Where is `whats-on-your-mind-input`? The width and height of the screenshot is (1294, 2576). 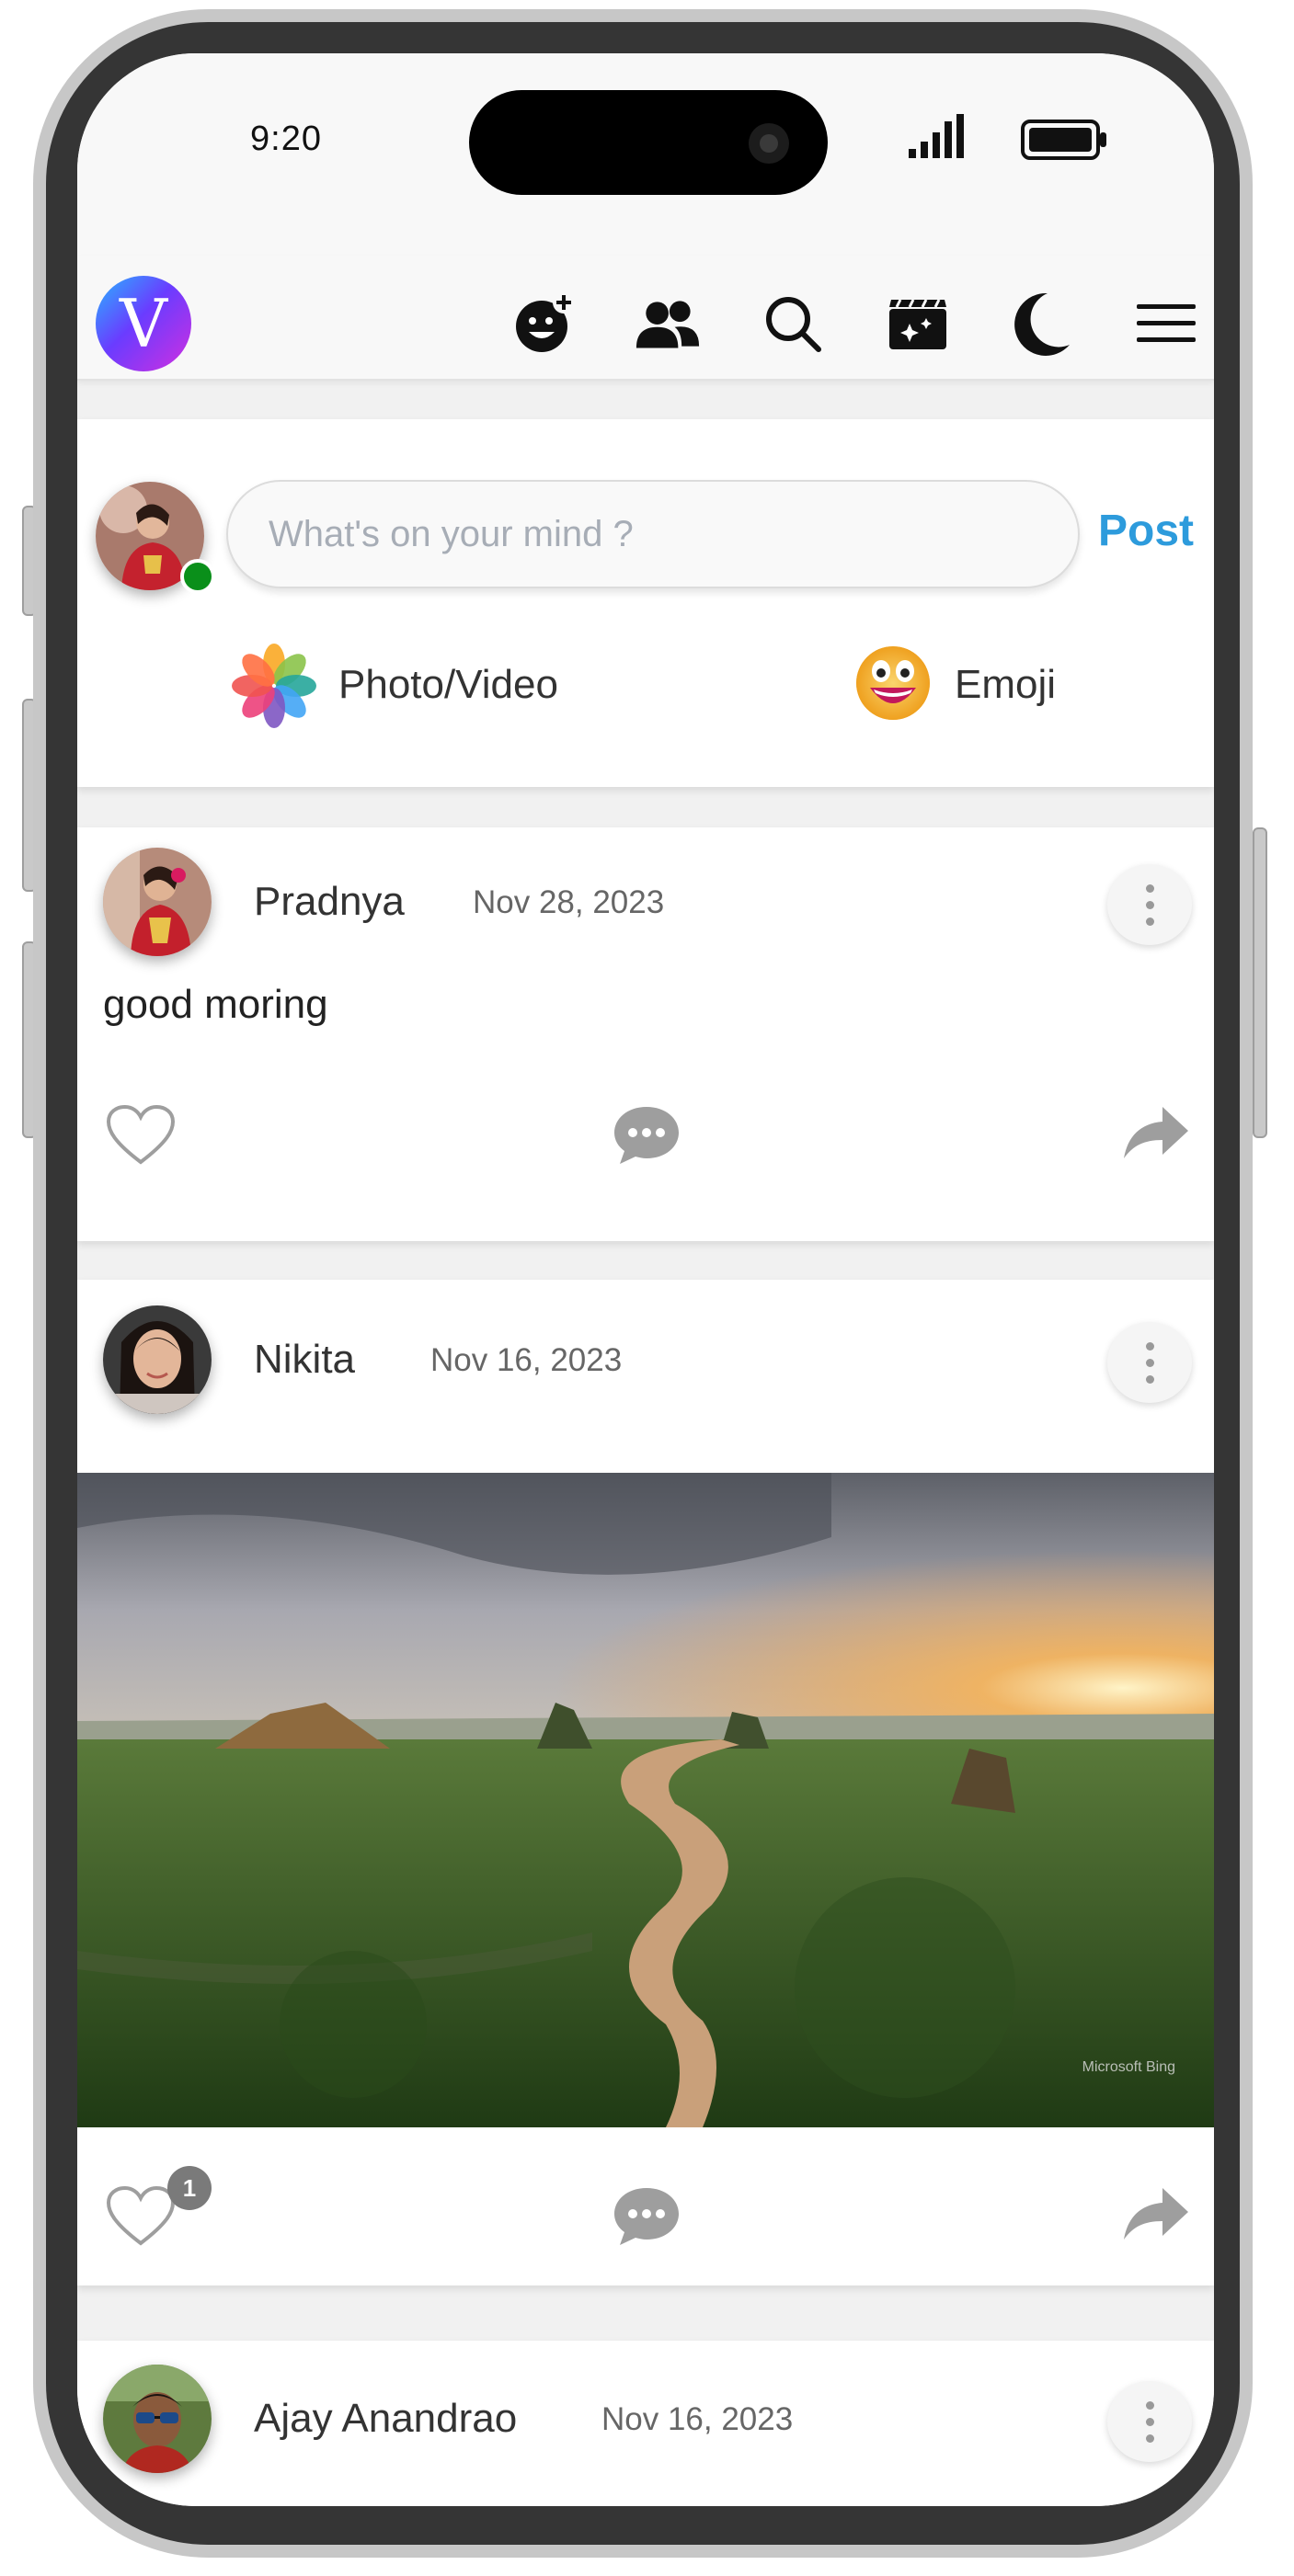
whats-on-your-mind-input is located at coordinates (653, 534).